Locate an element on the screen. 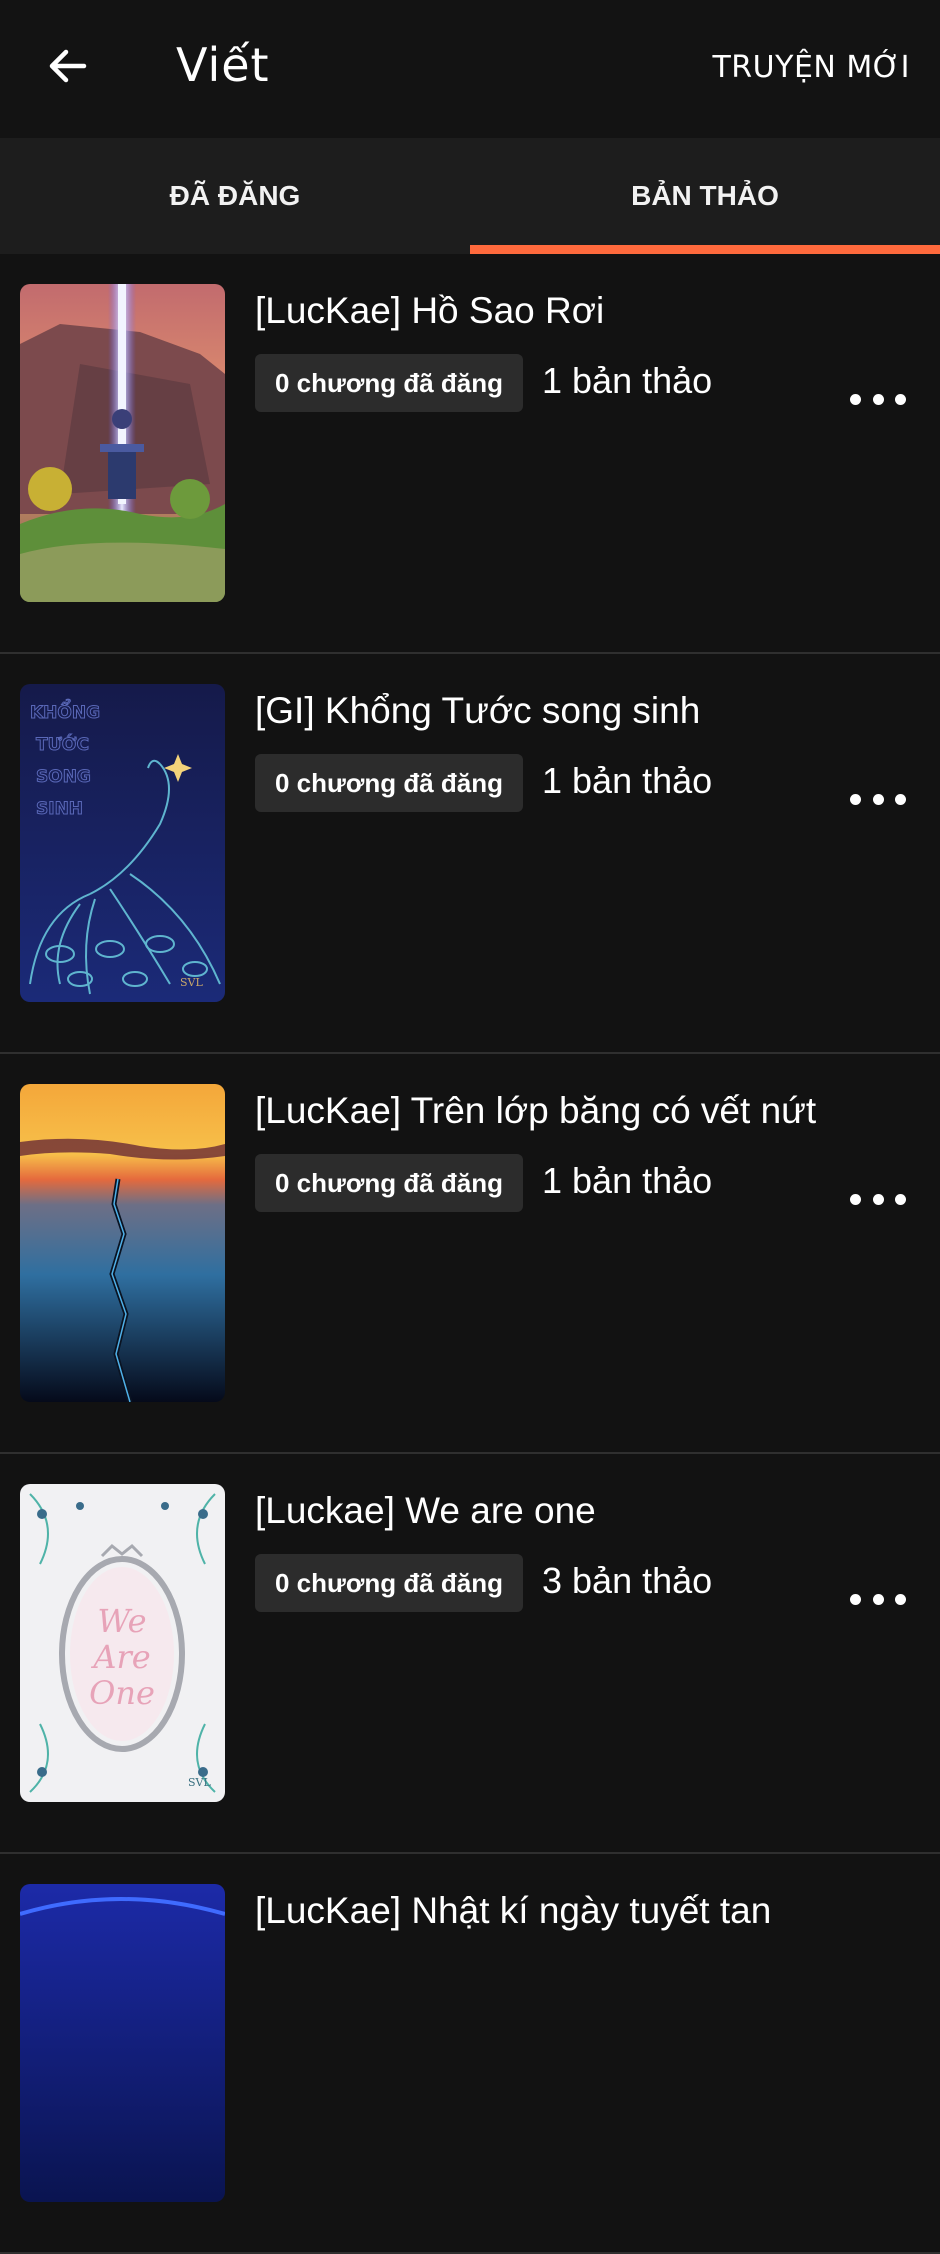 This screenshot has height=2254, width=940. back-arrow-icon is located at coordinates (68, 66).